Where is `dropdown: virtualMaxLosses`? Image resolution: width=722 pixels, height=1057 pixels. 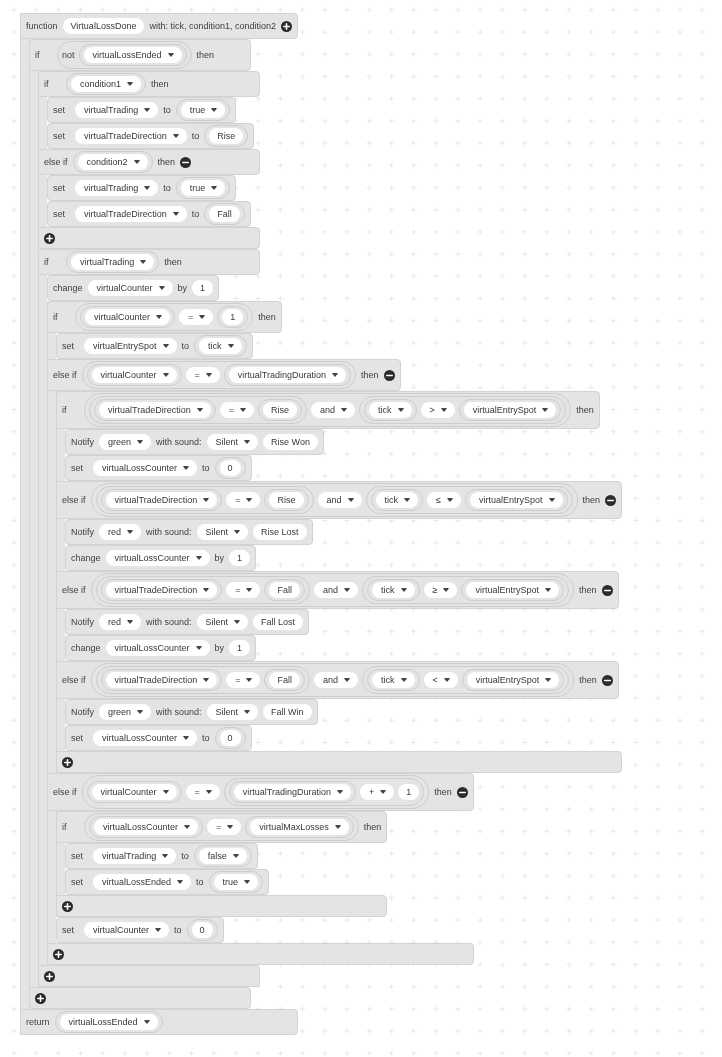 dropdown: virtualMaxLosses is located at coordinates (299, 827).